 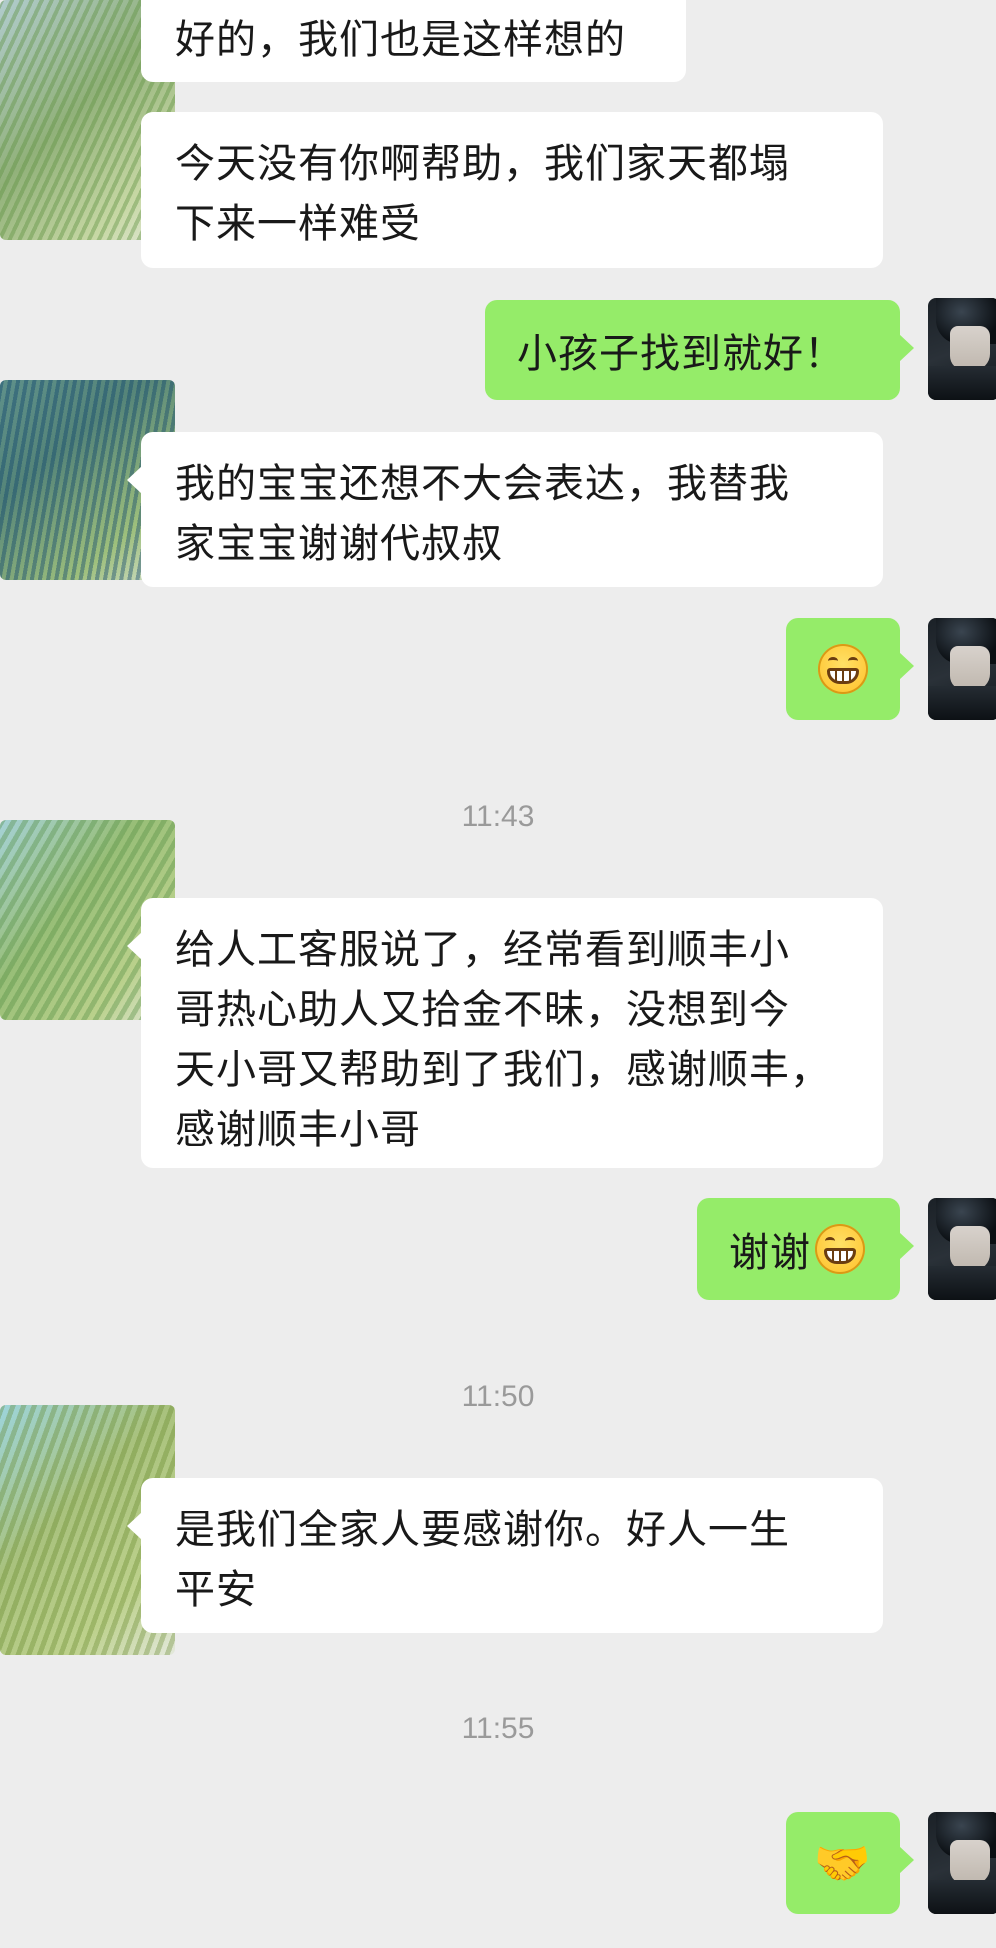 I want to click on message-bubble-incoming: 我的宝宝还想不大会表达，我替我 家宝宝谢谢代叔叔, so click(x=505, y=509).